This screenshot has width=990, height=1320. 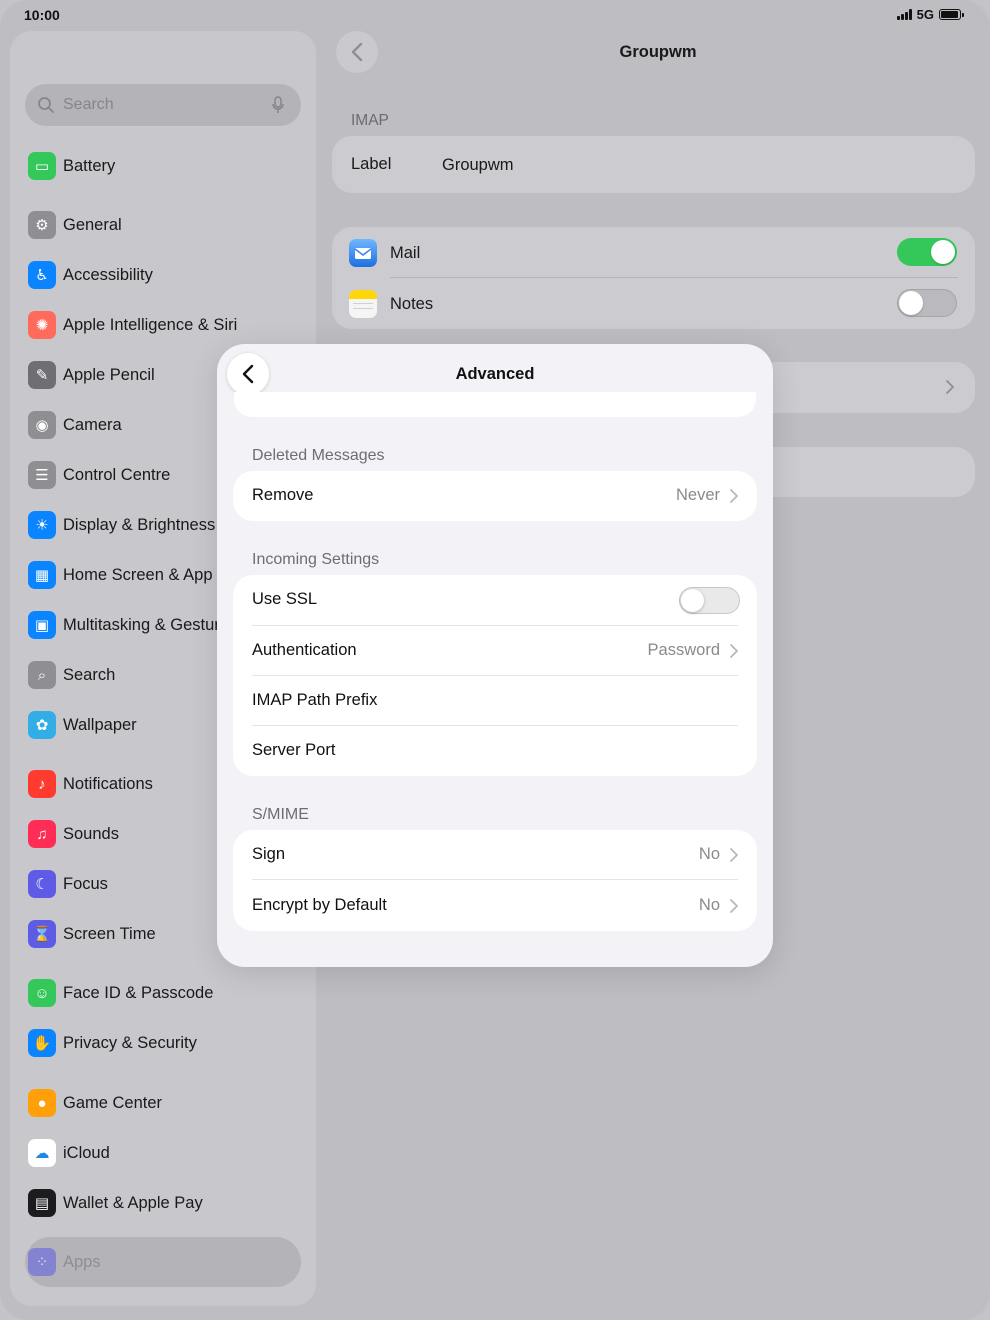 What do you see at coordinates (92, 224) in the screenshot?
I see `sidebar-item-label: General` at bounding box center [92, 224].